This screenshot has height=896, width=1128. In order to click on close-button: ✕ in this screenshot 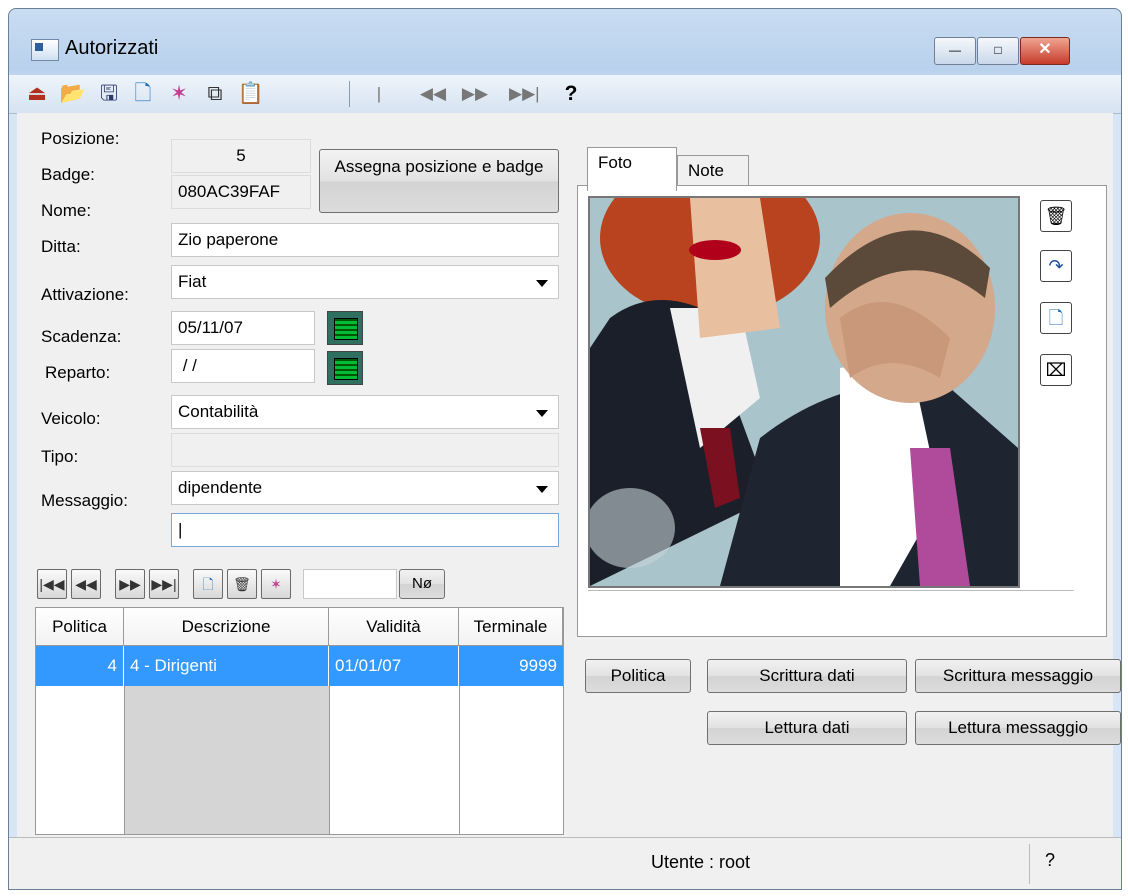, I will do `click(1045, 51)`.